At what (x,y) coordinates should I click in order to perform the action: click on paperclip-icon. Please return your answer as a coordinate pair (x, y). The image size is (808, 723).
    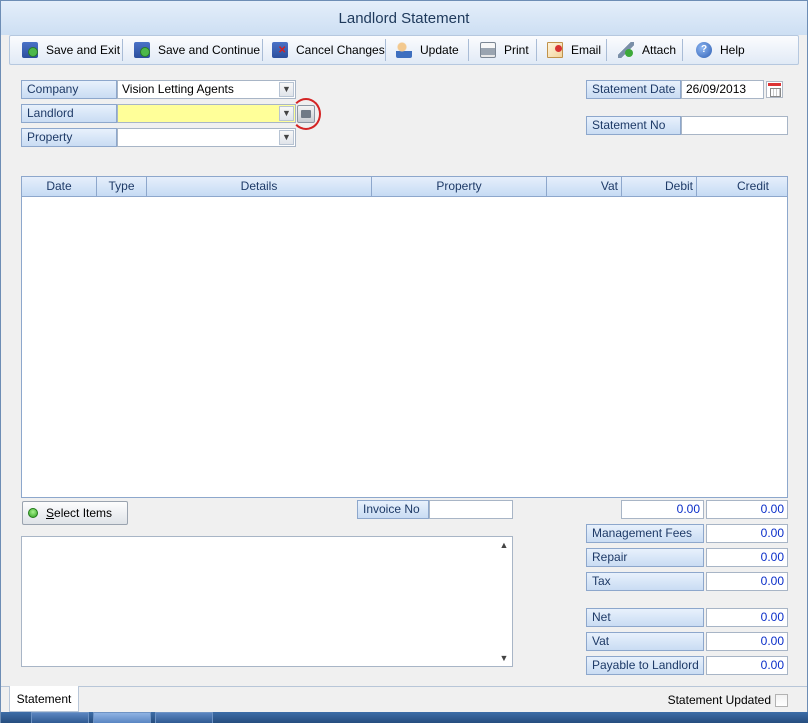
    Looking at the image, I should click on (626, 50).